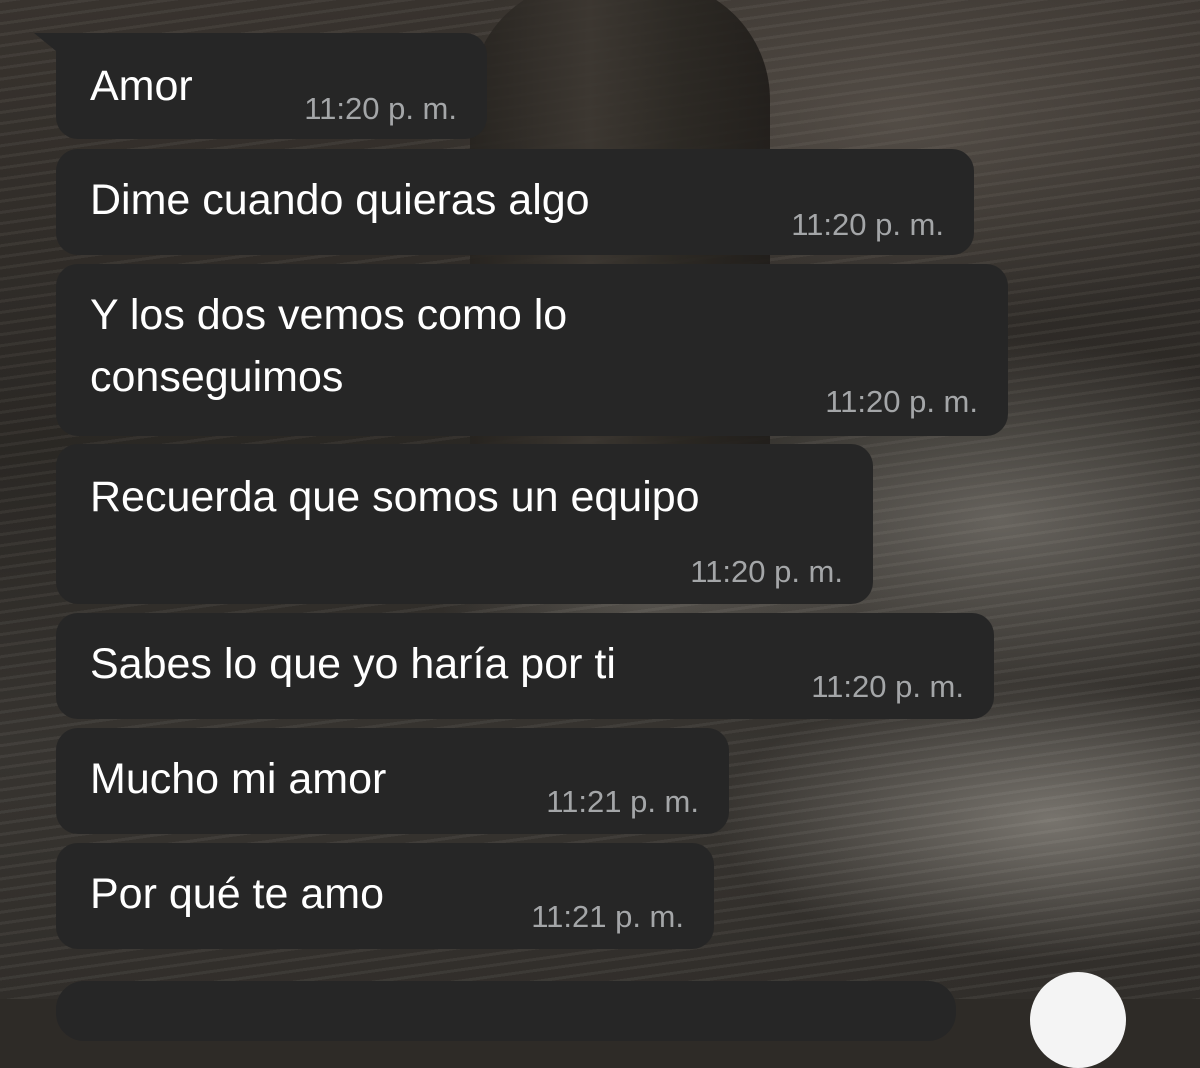 This screenshot has width=1200, height=1068. I want to click on message-bubble: Amor 11:20 p. m., so click(260, 86).